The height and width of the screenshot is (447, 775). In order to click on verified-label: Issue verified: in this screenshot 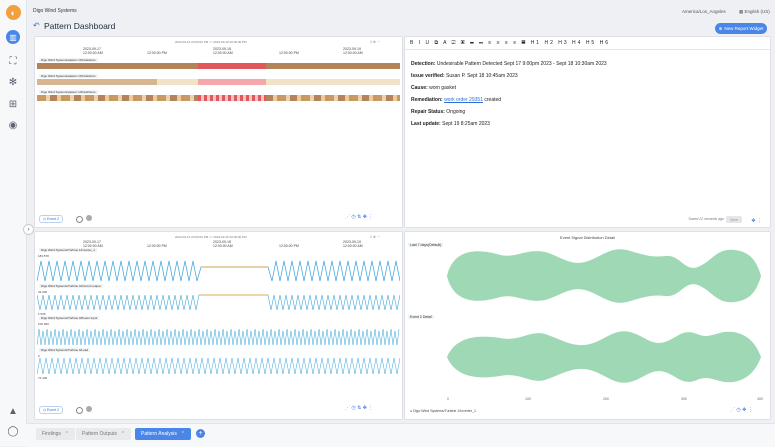, I will do `click(428, 76)`.